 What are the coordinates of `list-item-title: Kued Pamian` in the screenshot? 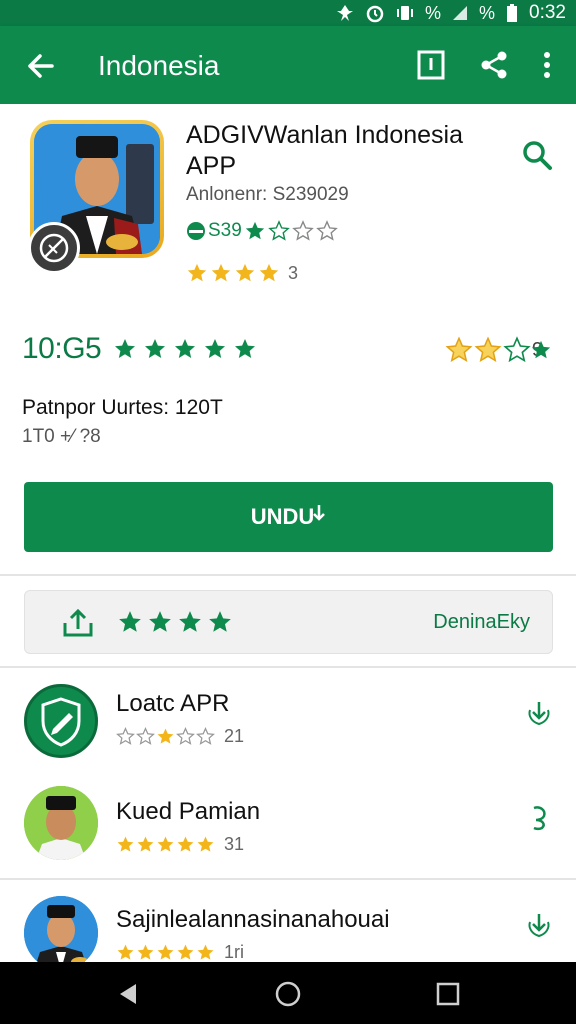 It's located at (188, 811).